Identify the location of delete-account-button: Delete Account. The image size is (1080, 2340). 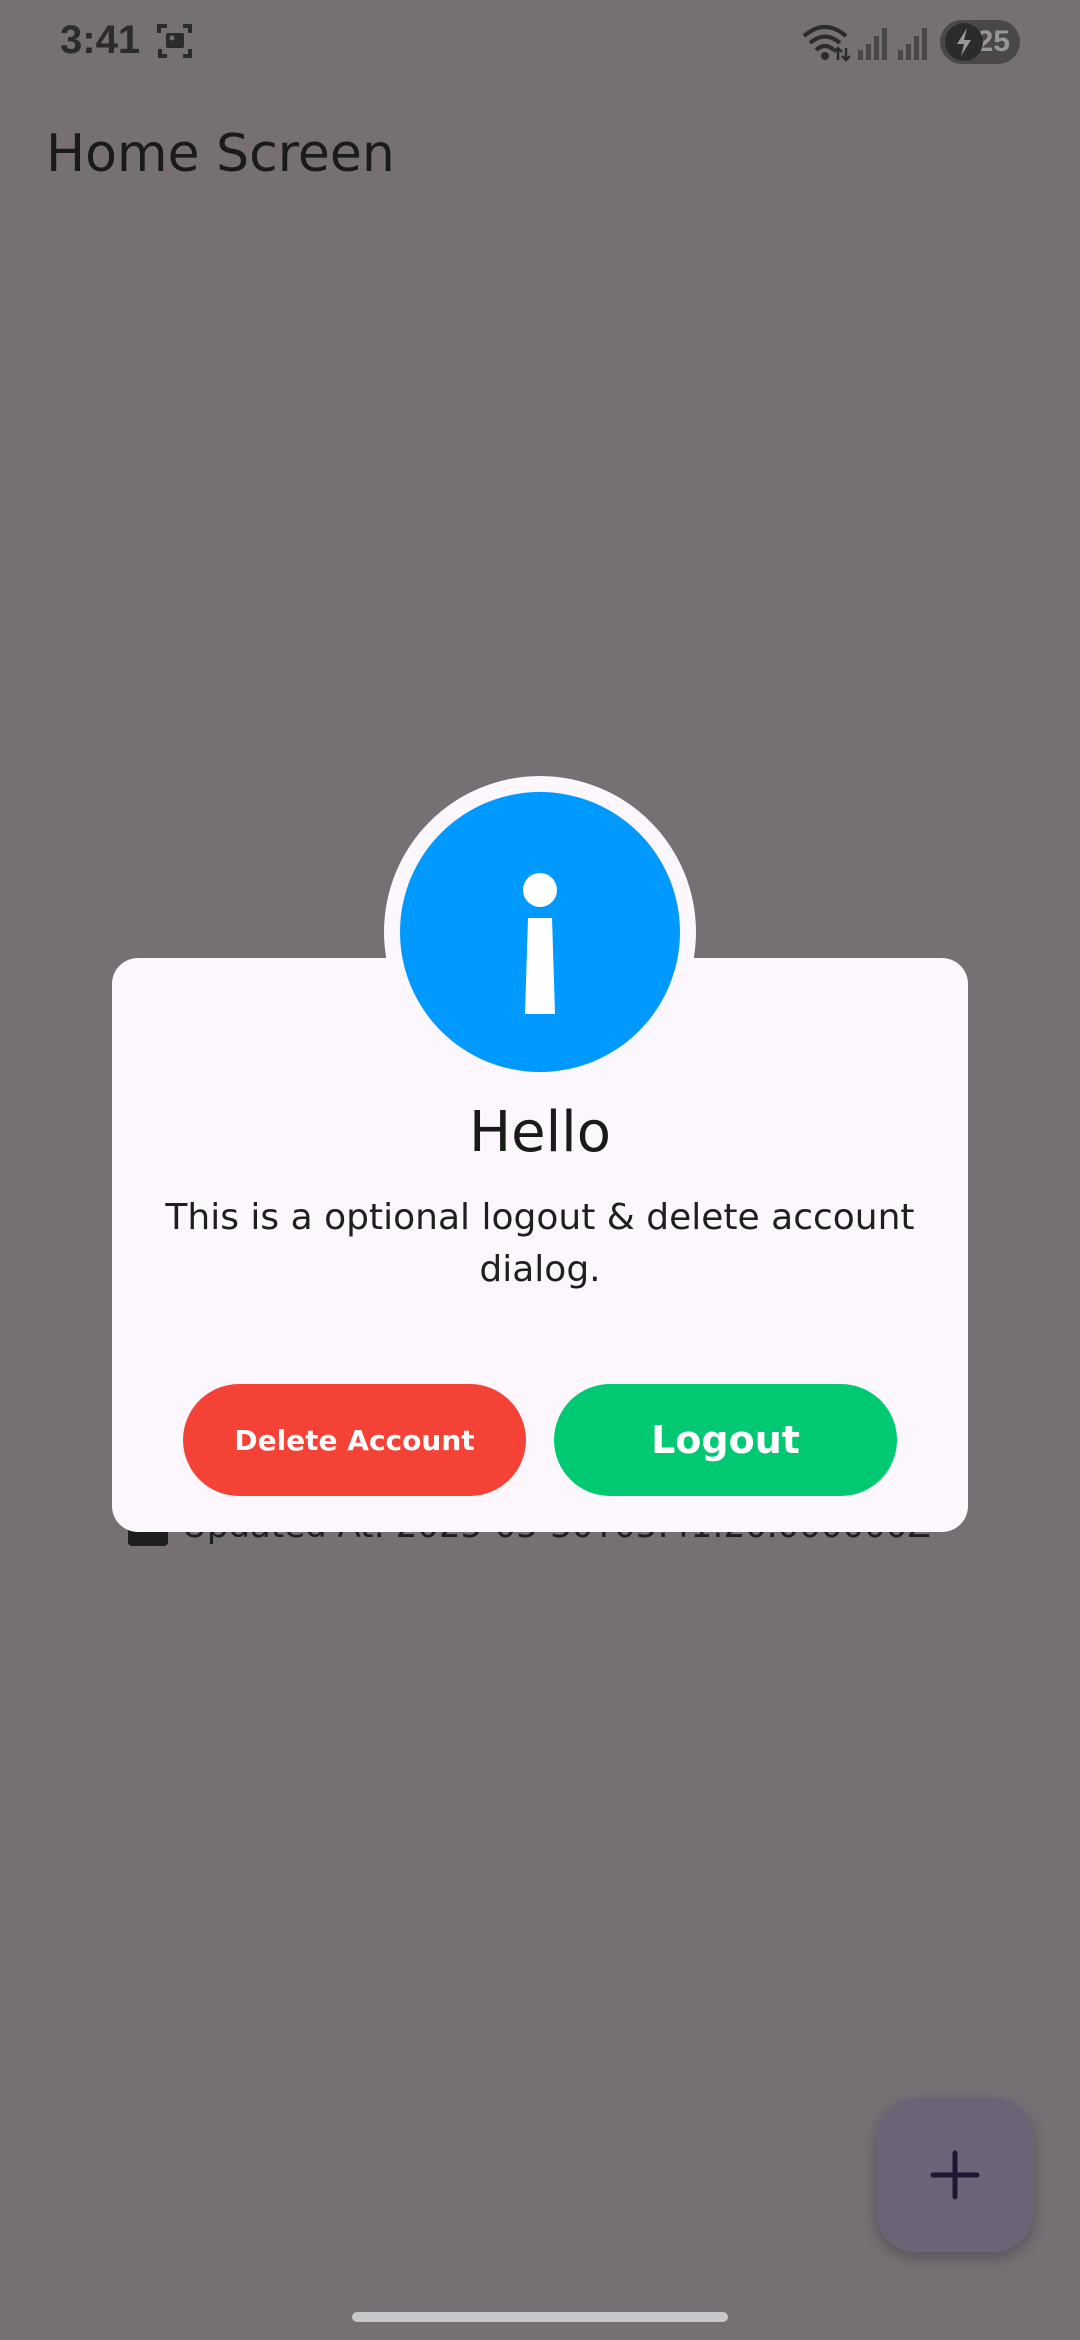
(354, 1440).